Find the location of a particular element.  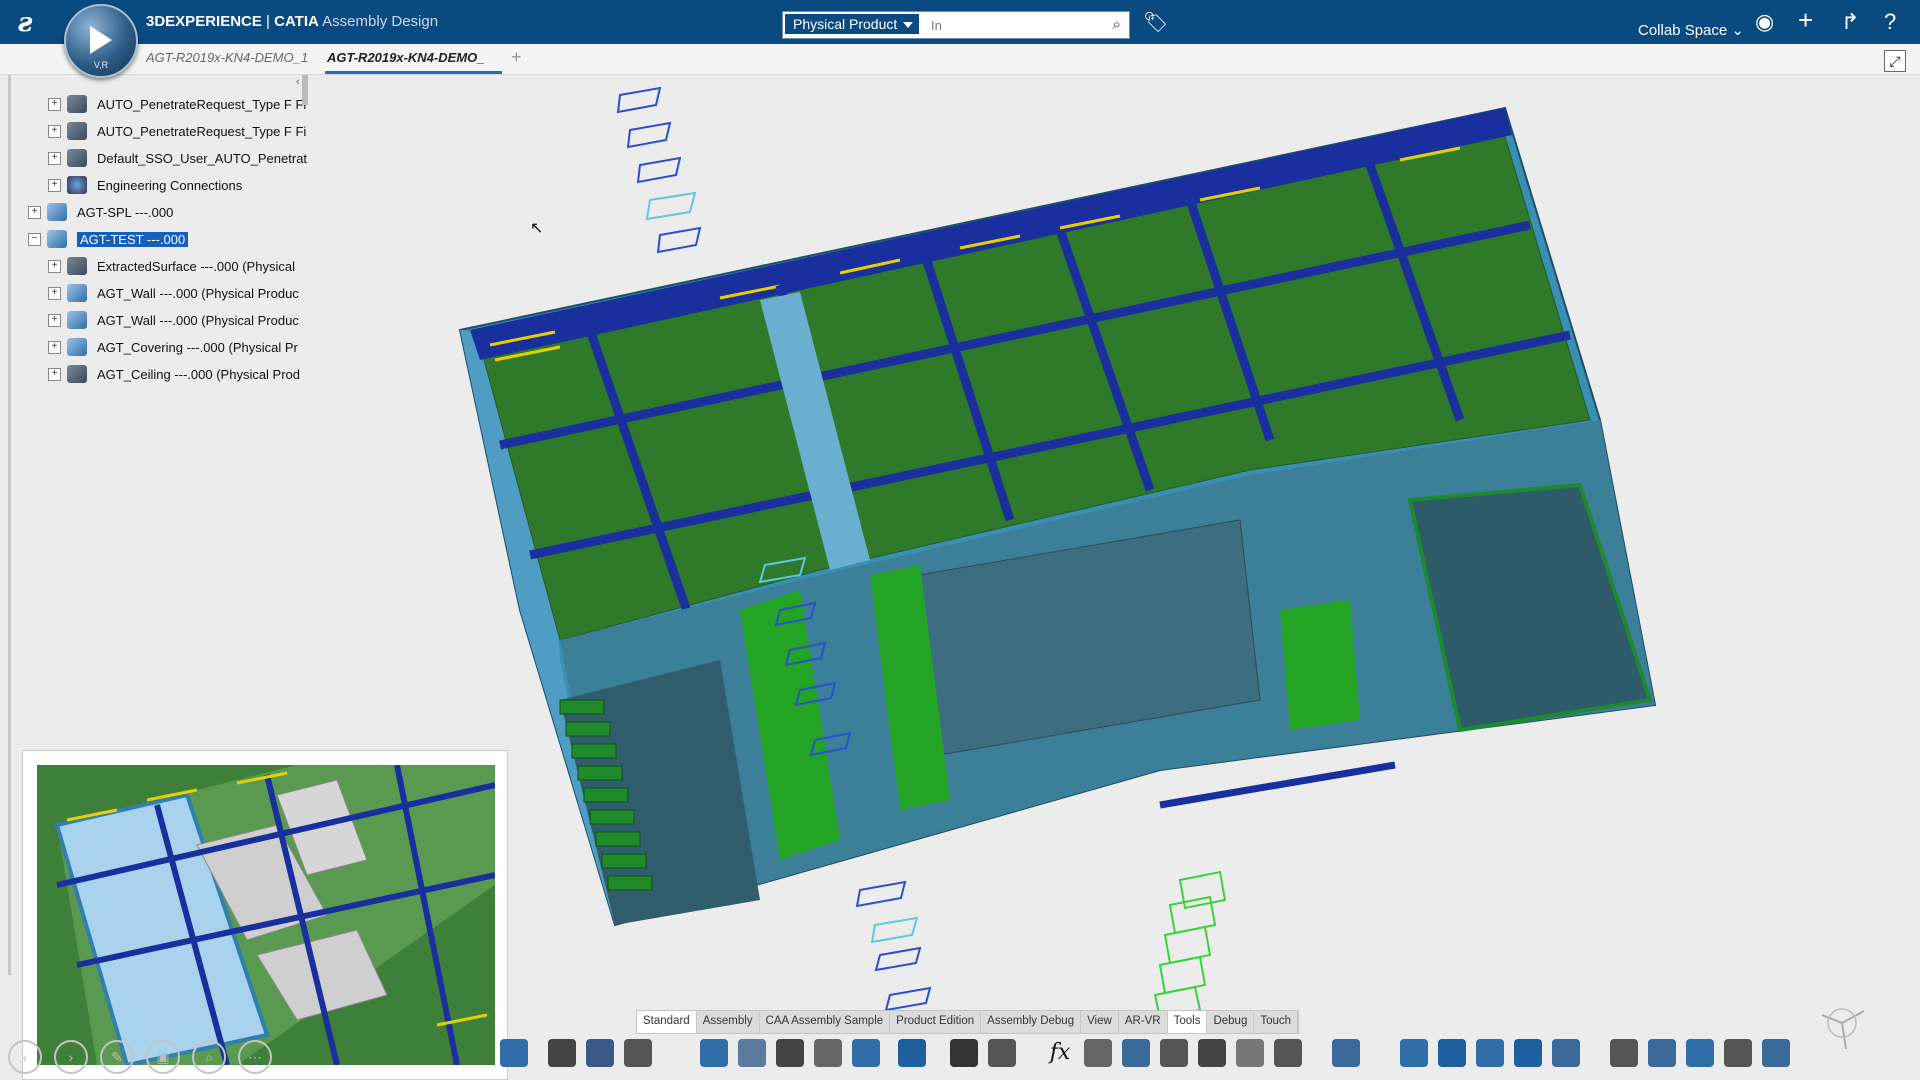

tree-guide-line is located at coordinates (9, 525).